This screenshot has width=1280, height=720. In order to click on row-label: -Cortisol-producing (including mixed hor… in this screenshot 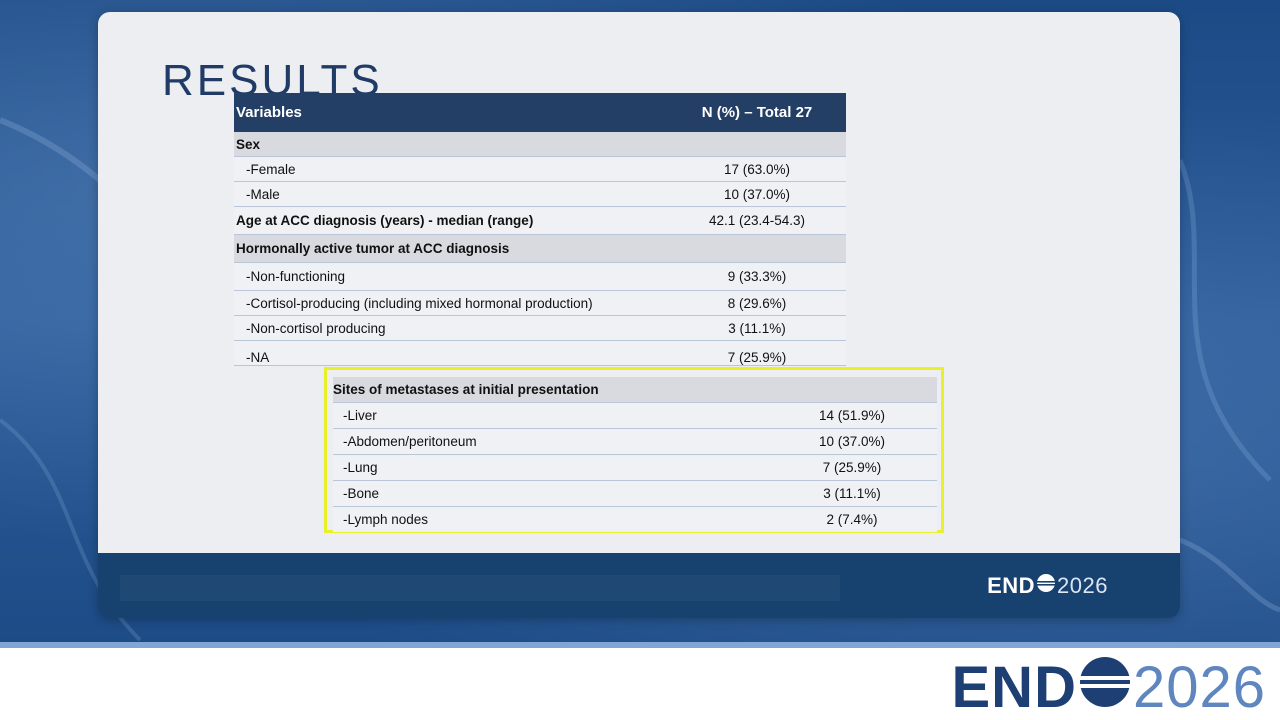, I will do `click(451, 303)`.